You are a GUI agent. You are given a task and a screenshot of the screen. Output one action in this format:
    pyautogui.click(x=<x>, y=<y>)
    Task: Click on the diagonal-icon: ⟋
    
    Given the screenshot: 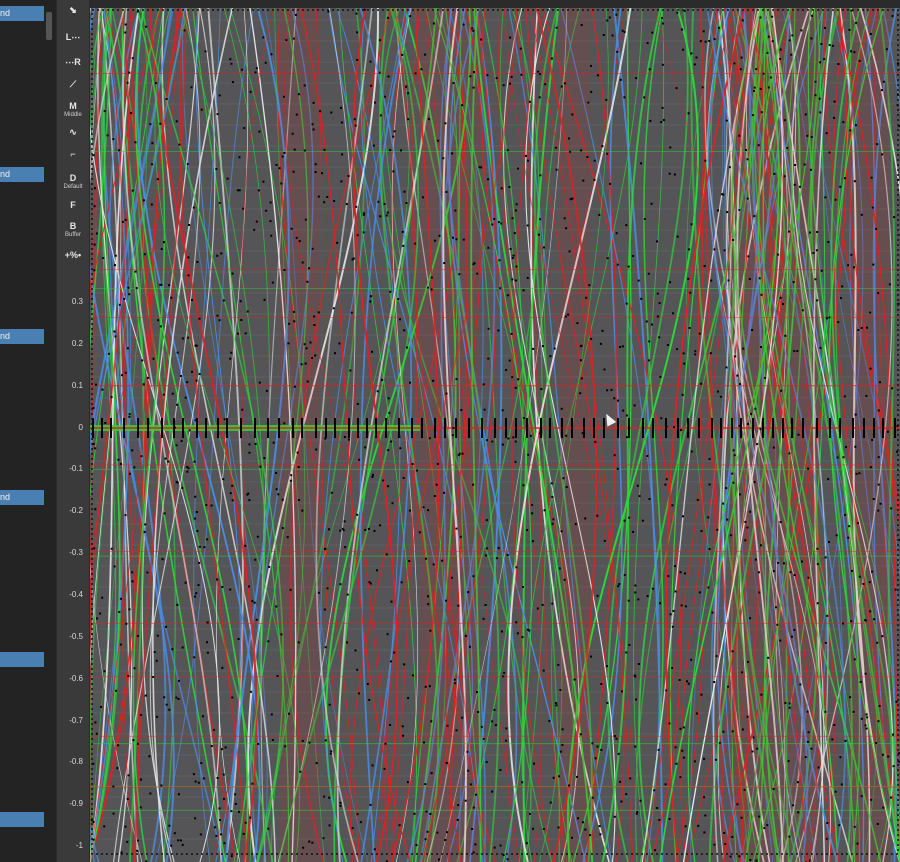 What is the action you would take?
    pyautogui.click(x=73, y=84)
    